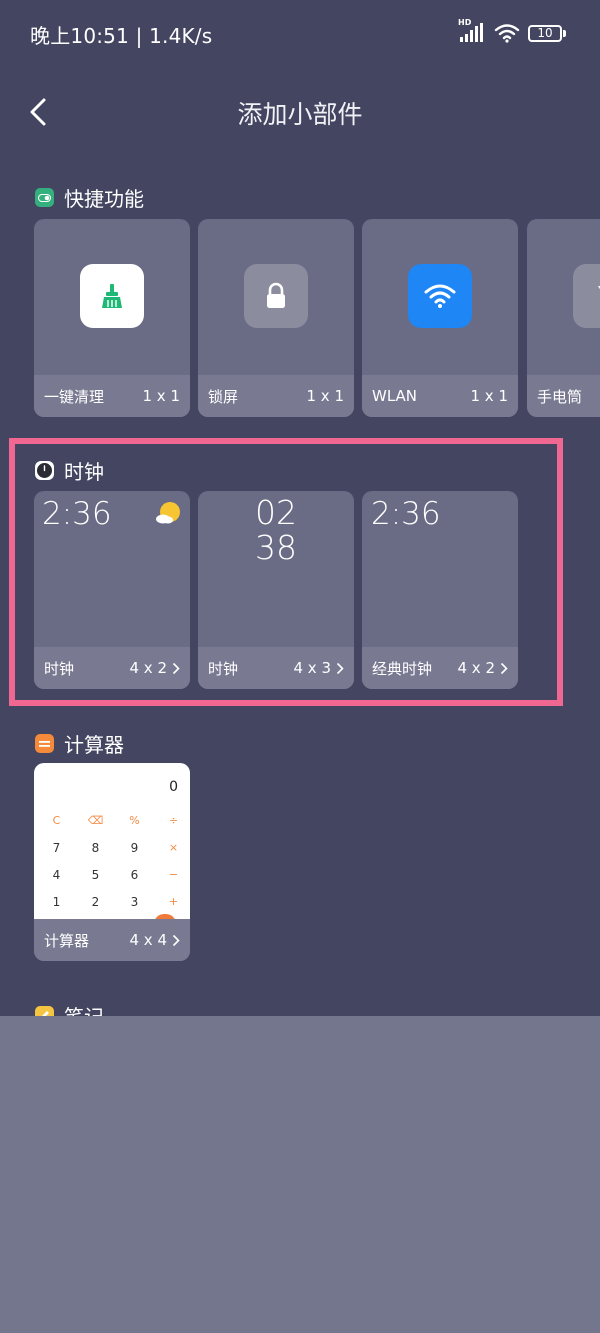  I want to click on calc-key: 9, so click(134, 847).